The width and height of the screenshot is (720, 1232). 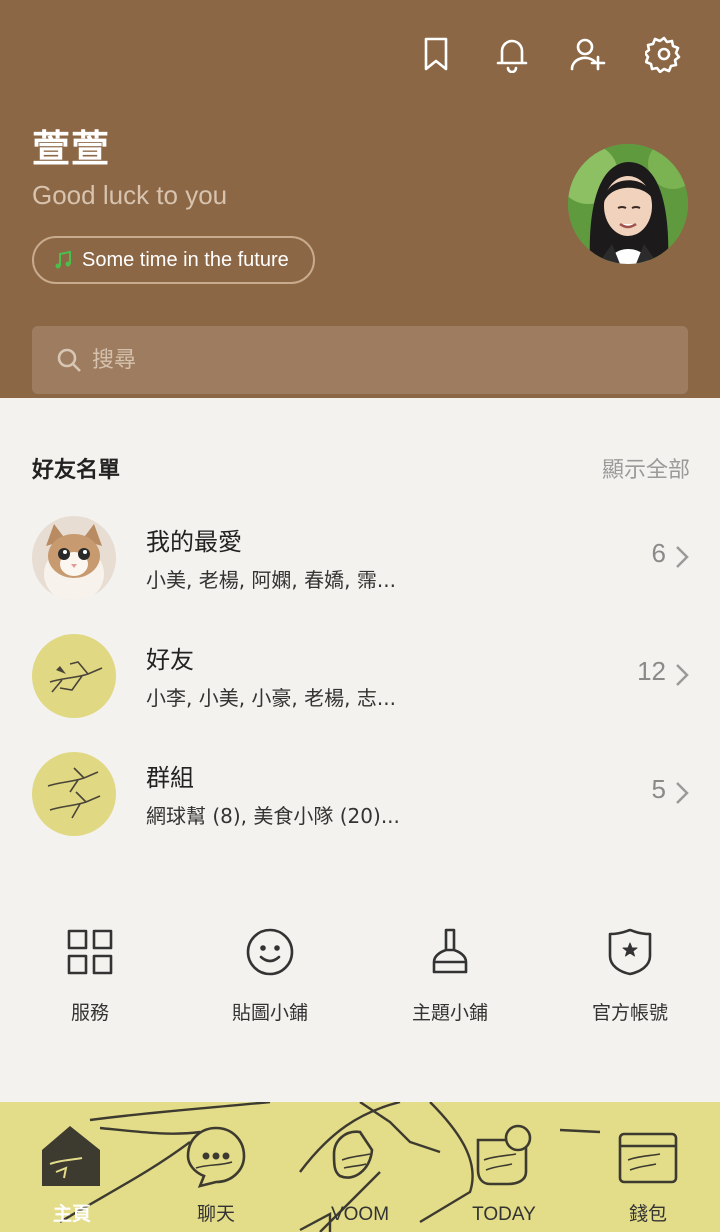 I want to click on service-label: 主題小鋪, so click(x=449, y=1013).